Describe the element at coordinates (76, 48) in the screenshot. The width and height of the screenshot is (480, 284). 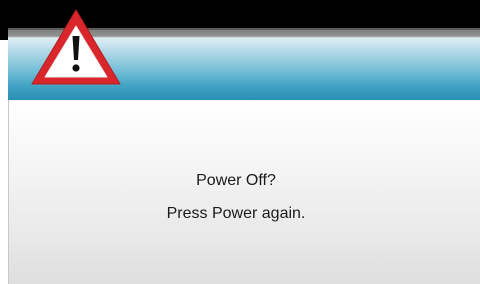
I see `warning-icon` at that location.